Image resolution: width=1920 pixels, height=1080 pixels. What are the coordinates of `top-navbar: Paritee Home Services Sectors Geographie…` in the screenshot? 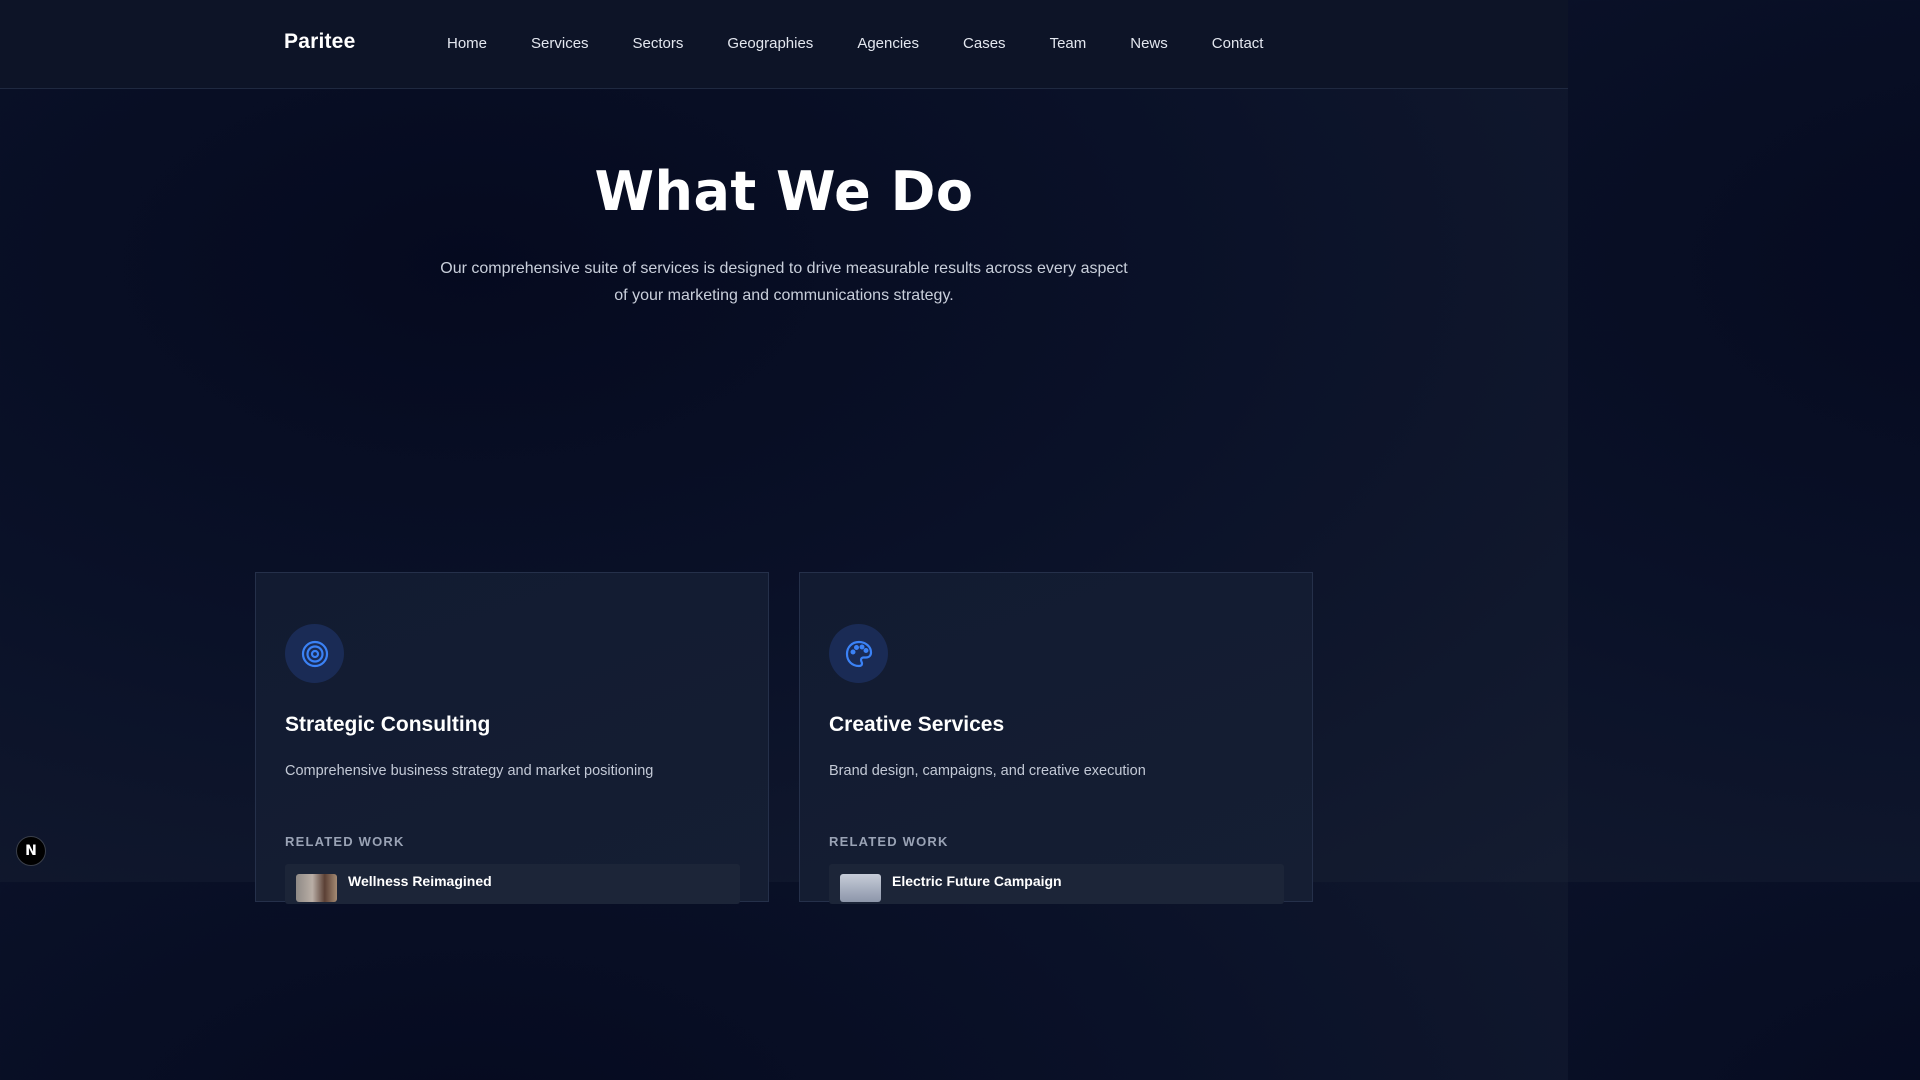 It's located at (784, 44).